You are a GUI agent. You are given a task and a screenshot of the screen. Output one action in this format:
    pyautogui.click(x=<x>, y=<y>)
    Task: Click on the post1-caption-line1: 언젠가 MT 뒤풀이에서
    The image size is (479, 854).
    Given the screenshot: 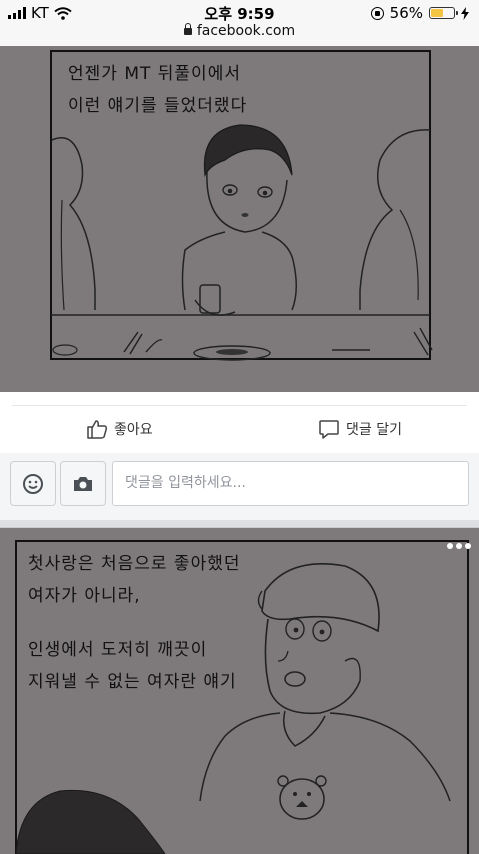 What is the action you would take?
    pyautogui.click(x=154, y=74)
    